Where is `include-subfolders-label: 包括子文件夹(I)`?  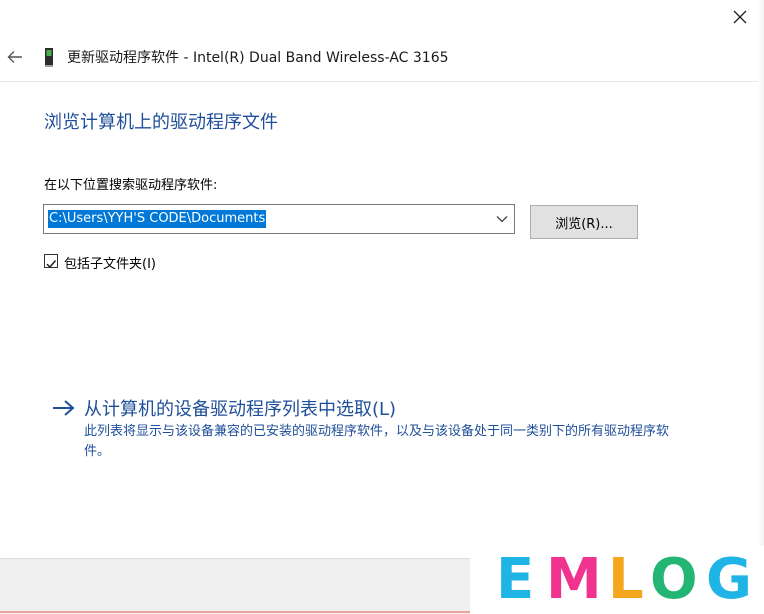
include-subfolders-label: 包括子文件夹(I) is located at coordinates (110, 262).